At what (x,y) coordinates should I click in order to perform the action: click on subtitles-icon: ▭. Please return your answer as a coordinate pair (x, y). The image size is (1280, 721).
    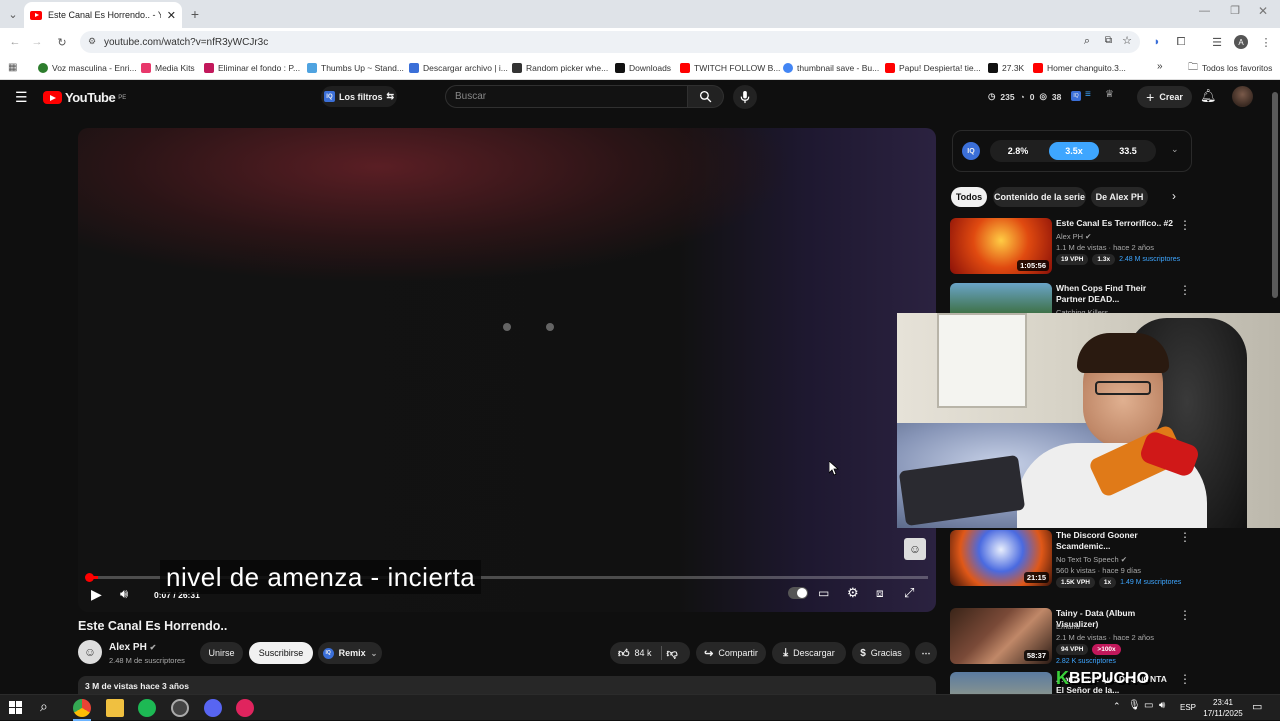
    Looking at the image, I should click on (823, 593).